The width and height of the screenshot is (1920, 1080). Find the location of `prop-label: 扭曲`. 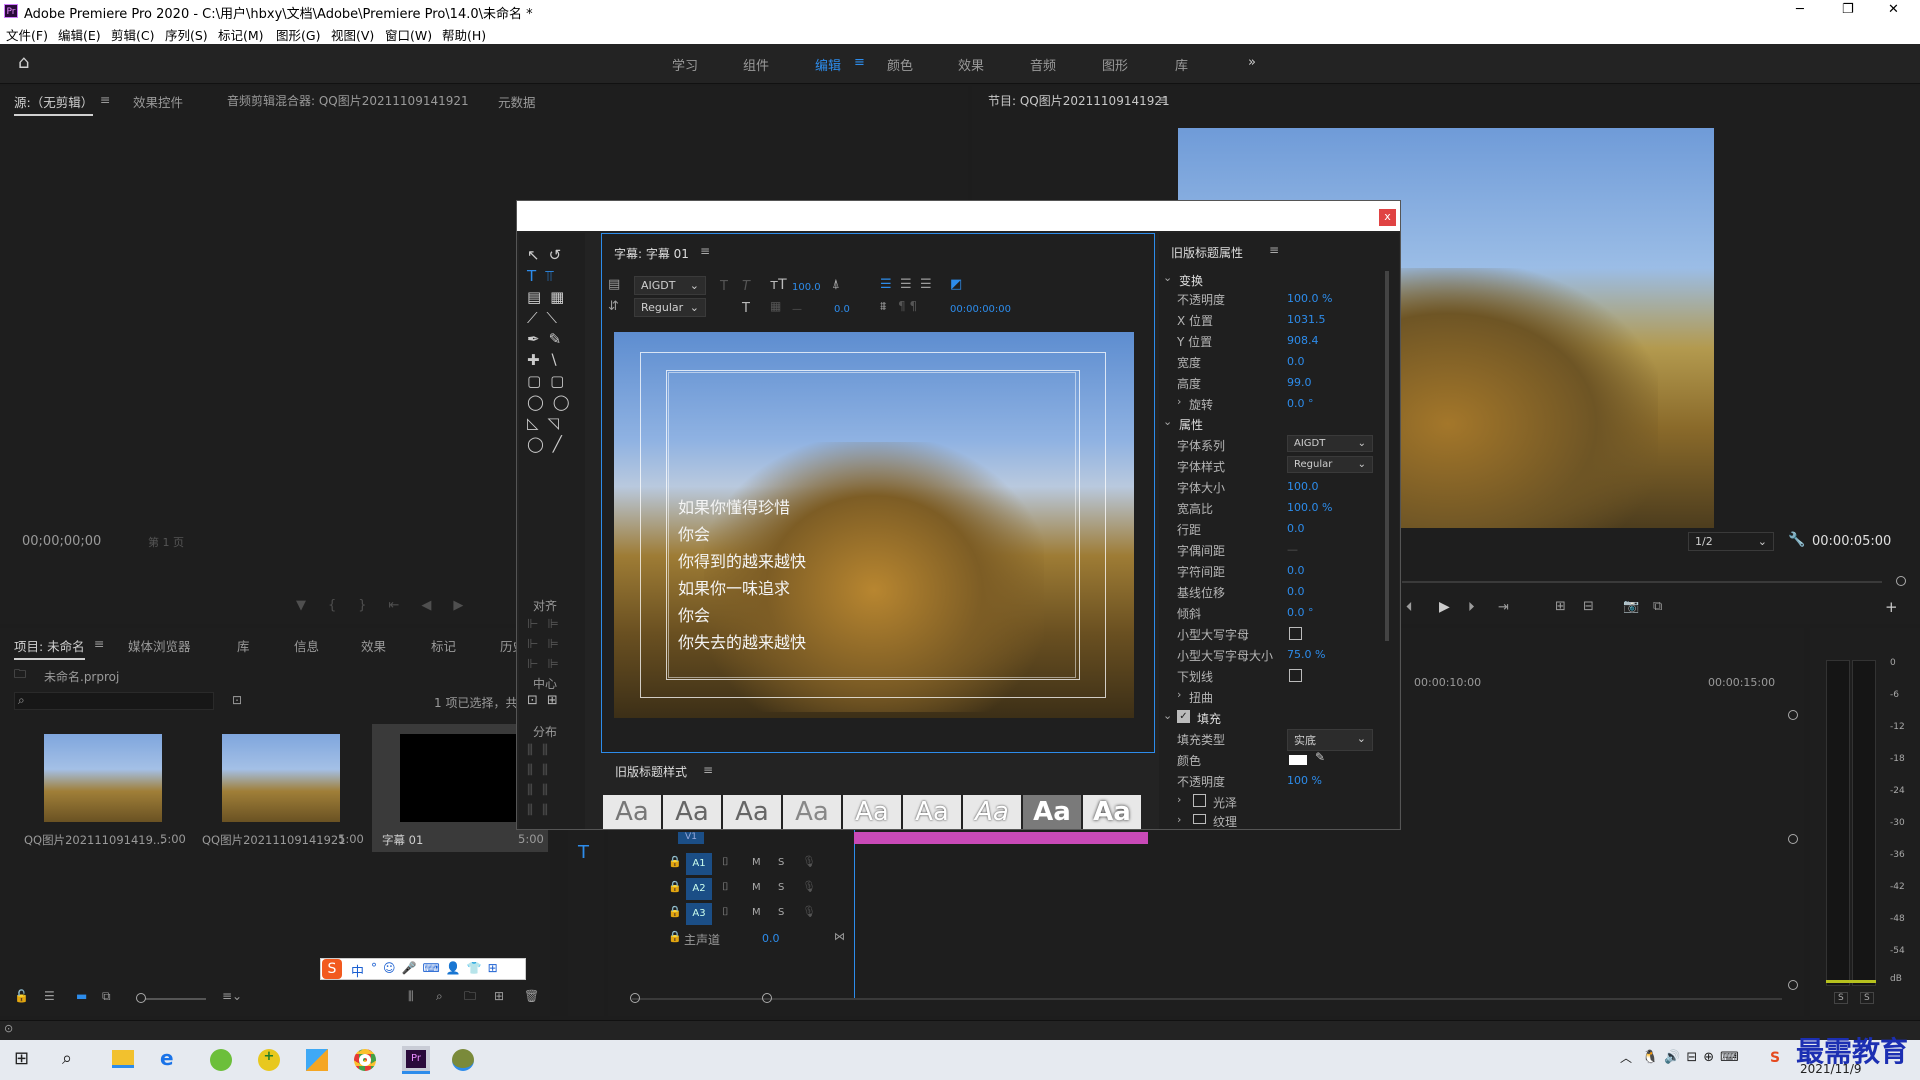

prop-label: 扭曲 is located at coordinates (1201, 697).